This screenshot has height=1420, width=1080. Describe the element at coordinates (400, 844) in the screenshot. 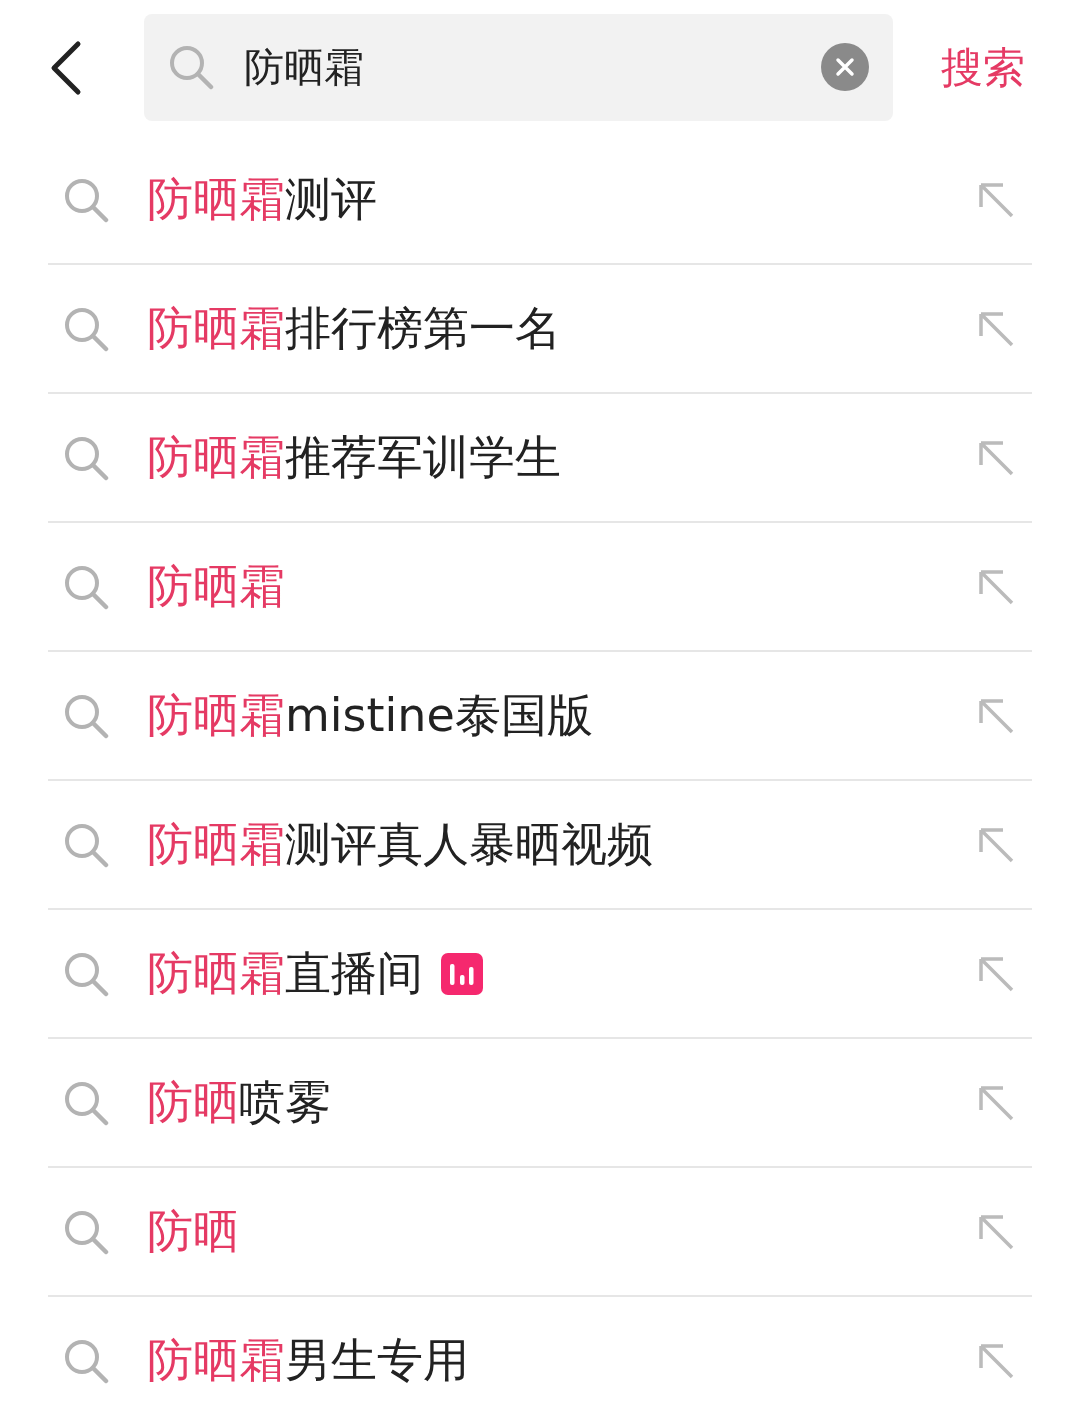

I see `suggestion-text: 防晒霜测评真人暴晒视频` at that location.